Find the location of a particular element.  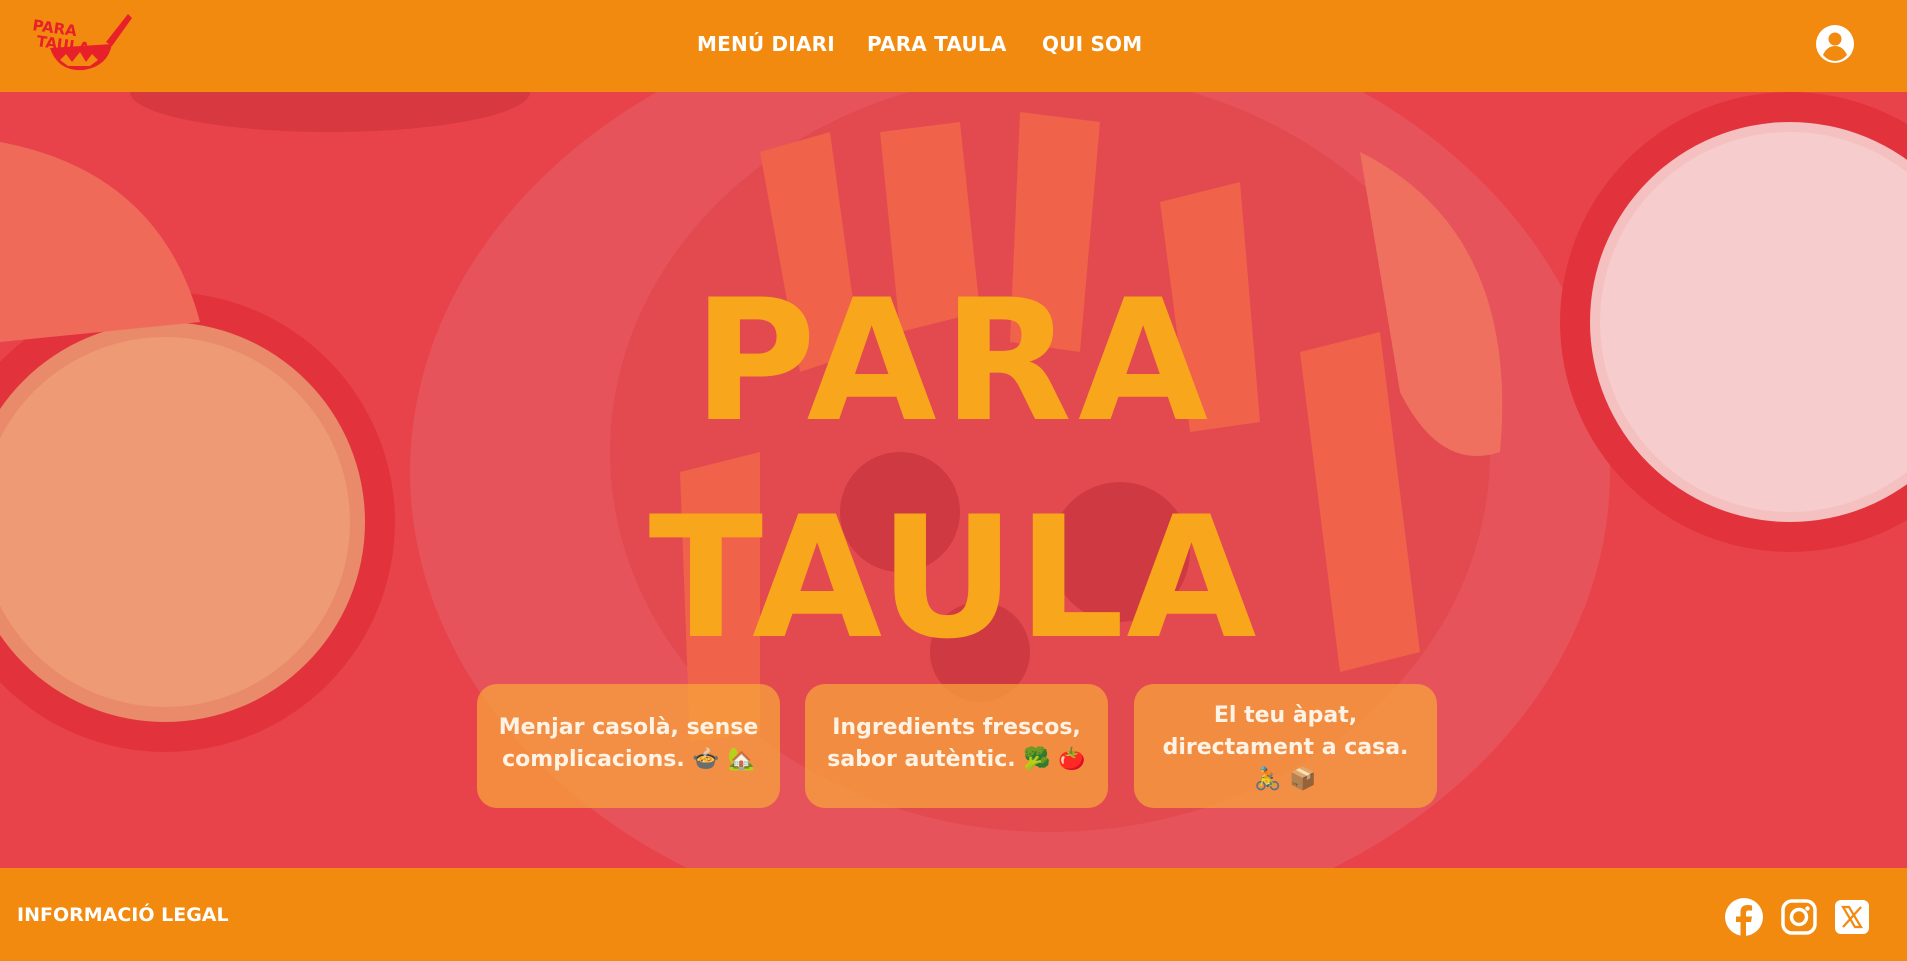

feature-card-delivery: El teu àpat, directament a casa. 🚴 📦 is located at coordinates (1285, 746).